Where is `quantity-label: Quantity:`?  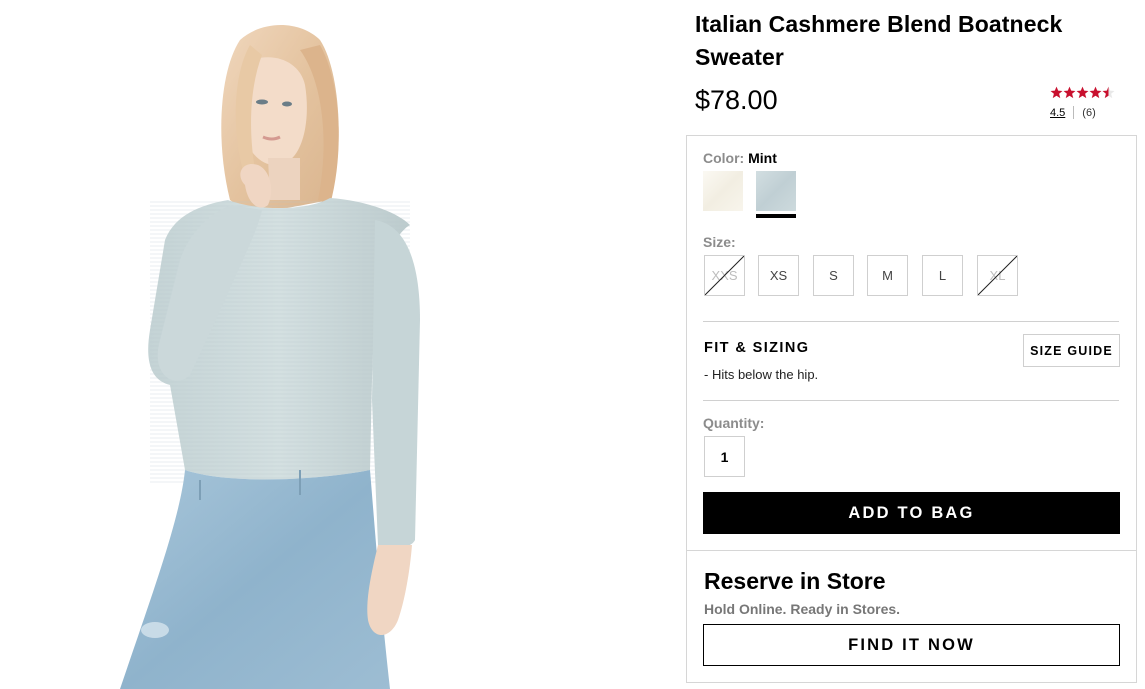
quantity-label: Quantity: is located at coordinates (734, 423).